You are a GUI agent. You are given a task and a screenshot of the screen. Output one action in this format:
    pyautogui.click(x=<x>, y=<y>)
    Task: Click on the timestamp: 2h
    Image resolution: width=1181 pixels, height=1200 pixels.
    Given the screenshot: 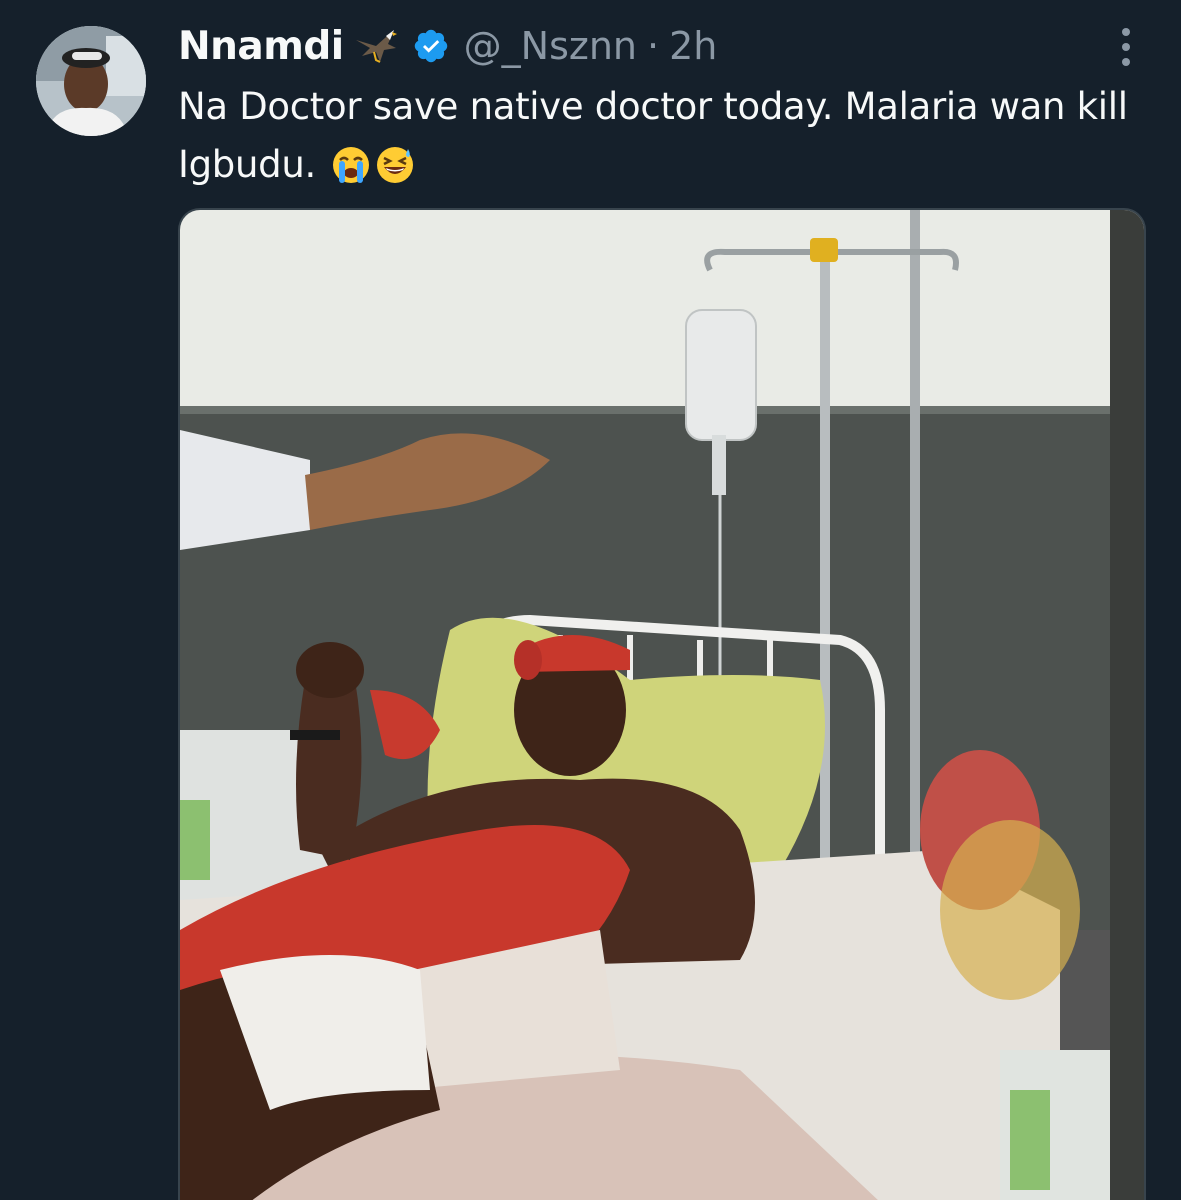 What is the action you would take?
    pyautogui.click(x=693, y=46)
    